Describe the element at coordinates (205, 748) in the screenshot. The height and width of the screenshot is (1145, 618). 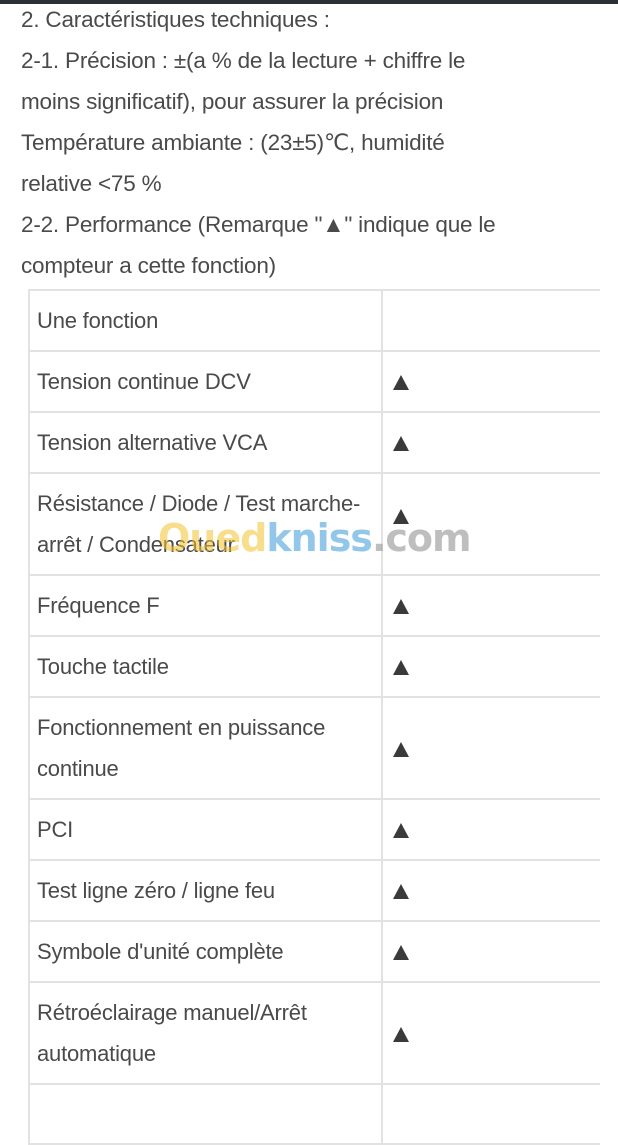
I see `function-cell: Fonctionnement en puissance continue` at that location.